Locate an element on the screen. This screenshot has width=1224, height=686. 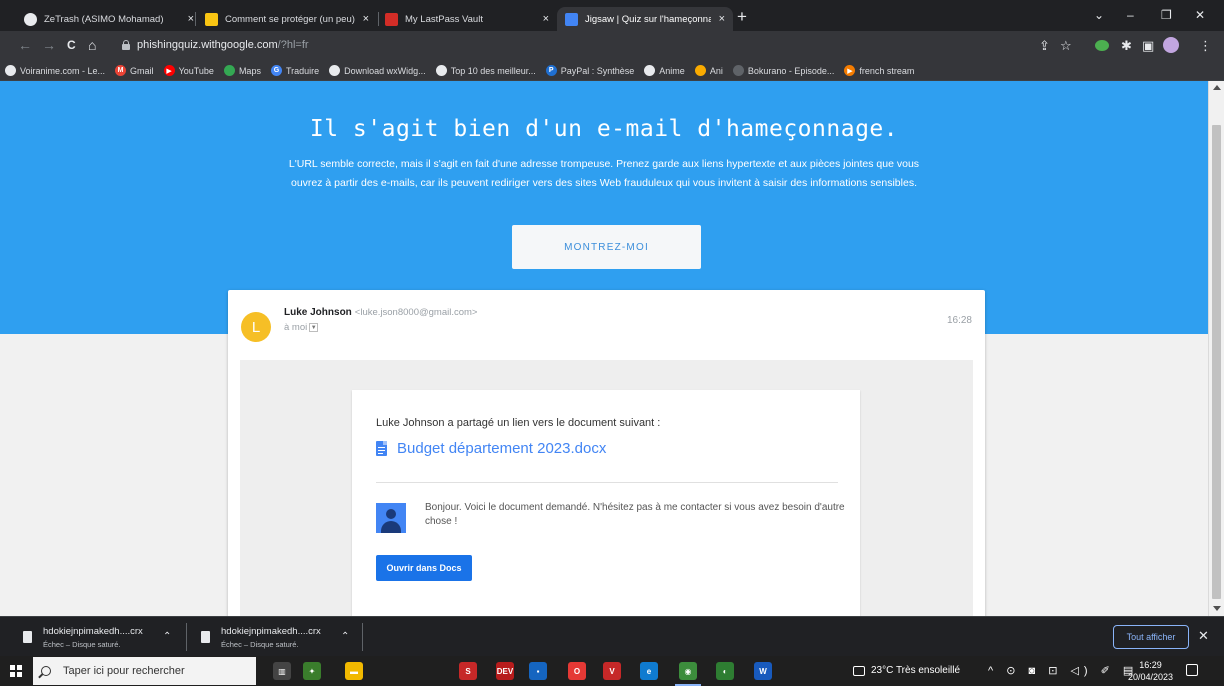
reload-button: C is located at coordinates (71, 45).